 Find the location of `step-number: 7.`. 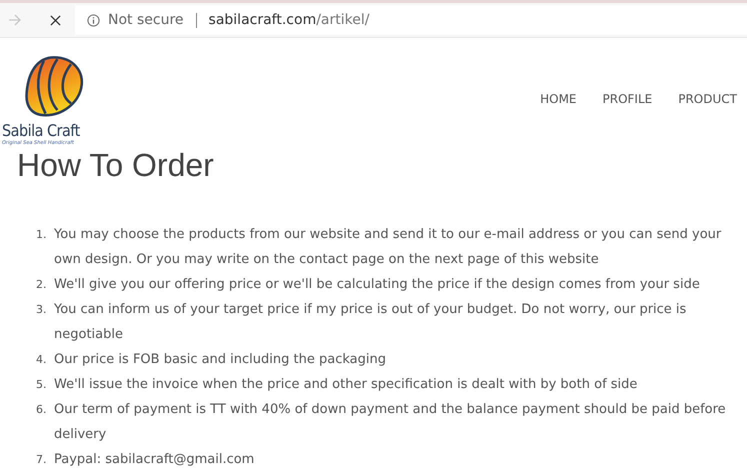

step-number: 7. is located at coordinates (42, 460).